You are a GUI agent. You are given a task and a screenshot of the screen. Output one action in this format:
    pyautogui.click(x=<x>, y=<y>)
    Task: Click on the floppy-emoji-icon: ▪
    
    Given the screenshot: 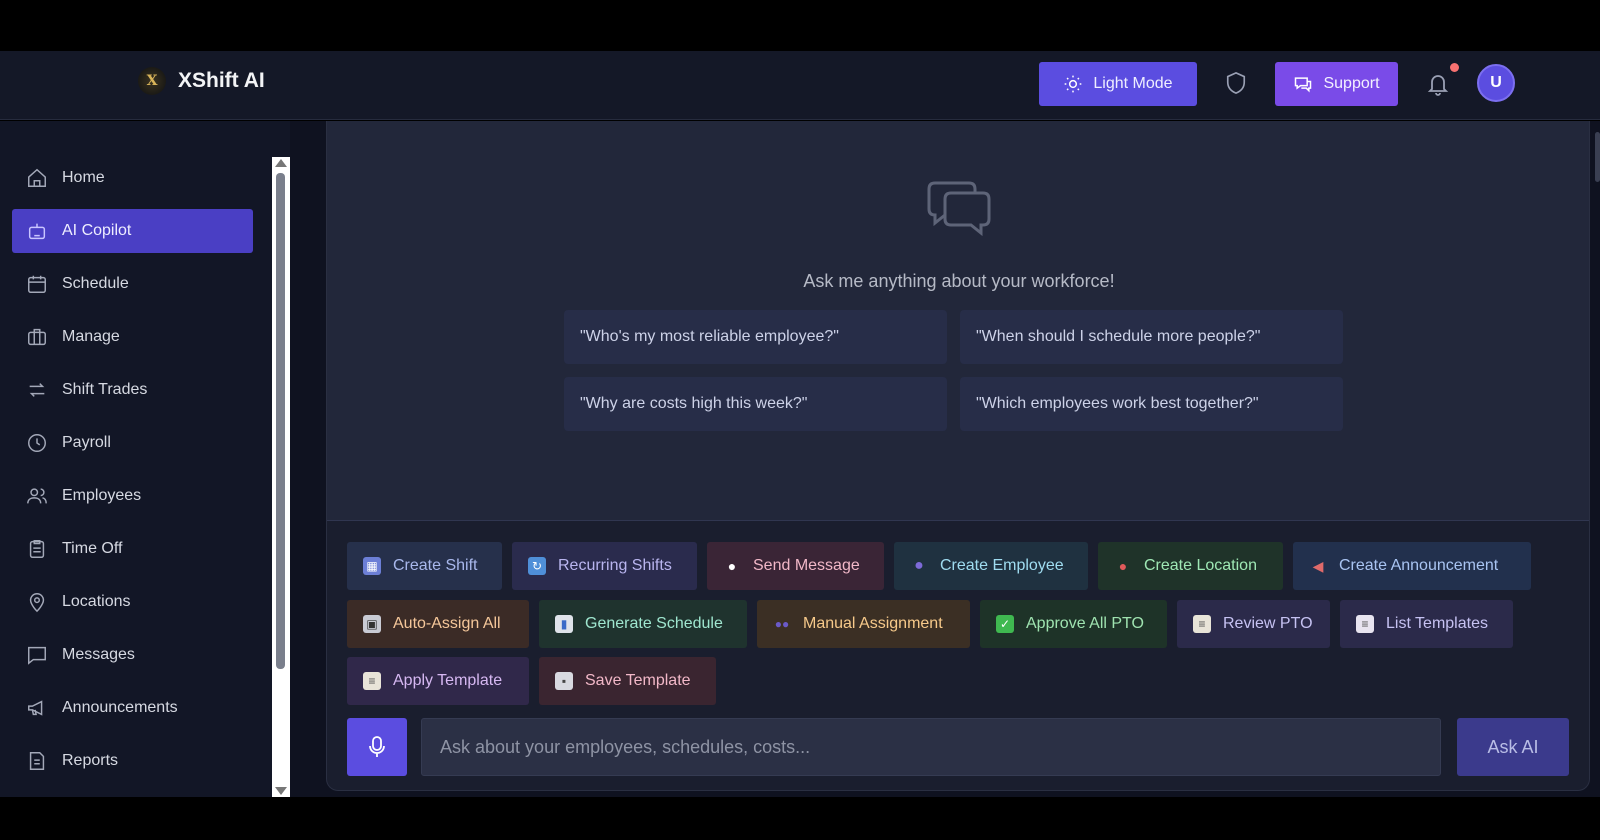 What is the action you would take?
    pyautogui.click(x=564, y=681)
    